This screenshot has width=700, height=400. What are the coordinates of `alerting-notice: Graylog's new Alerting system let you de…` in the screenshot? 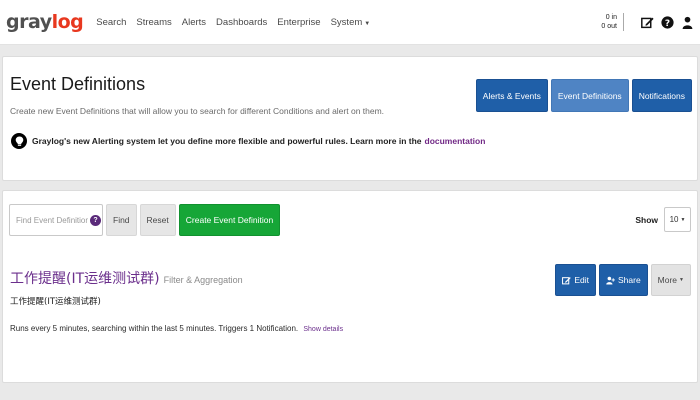 It's located at (248, 141).